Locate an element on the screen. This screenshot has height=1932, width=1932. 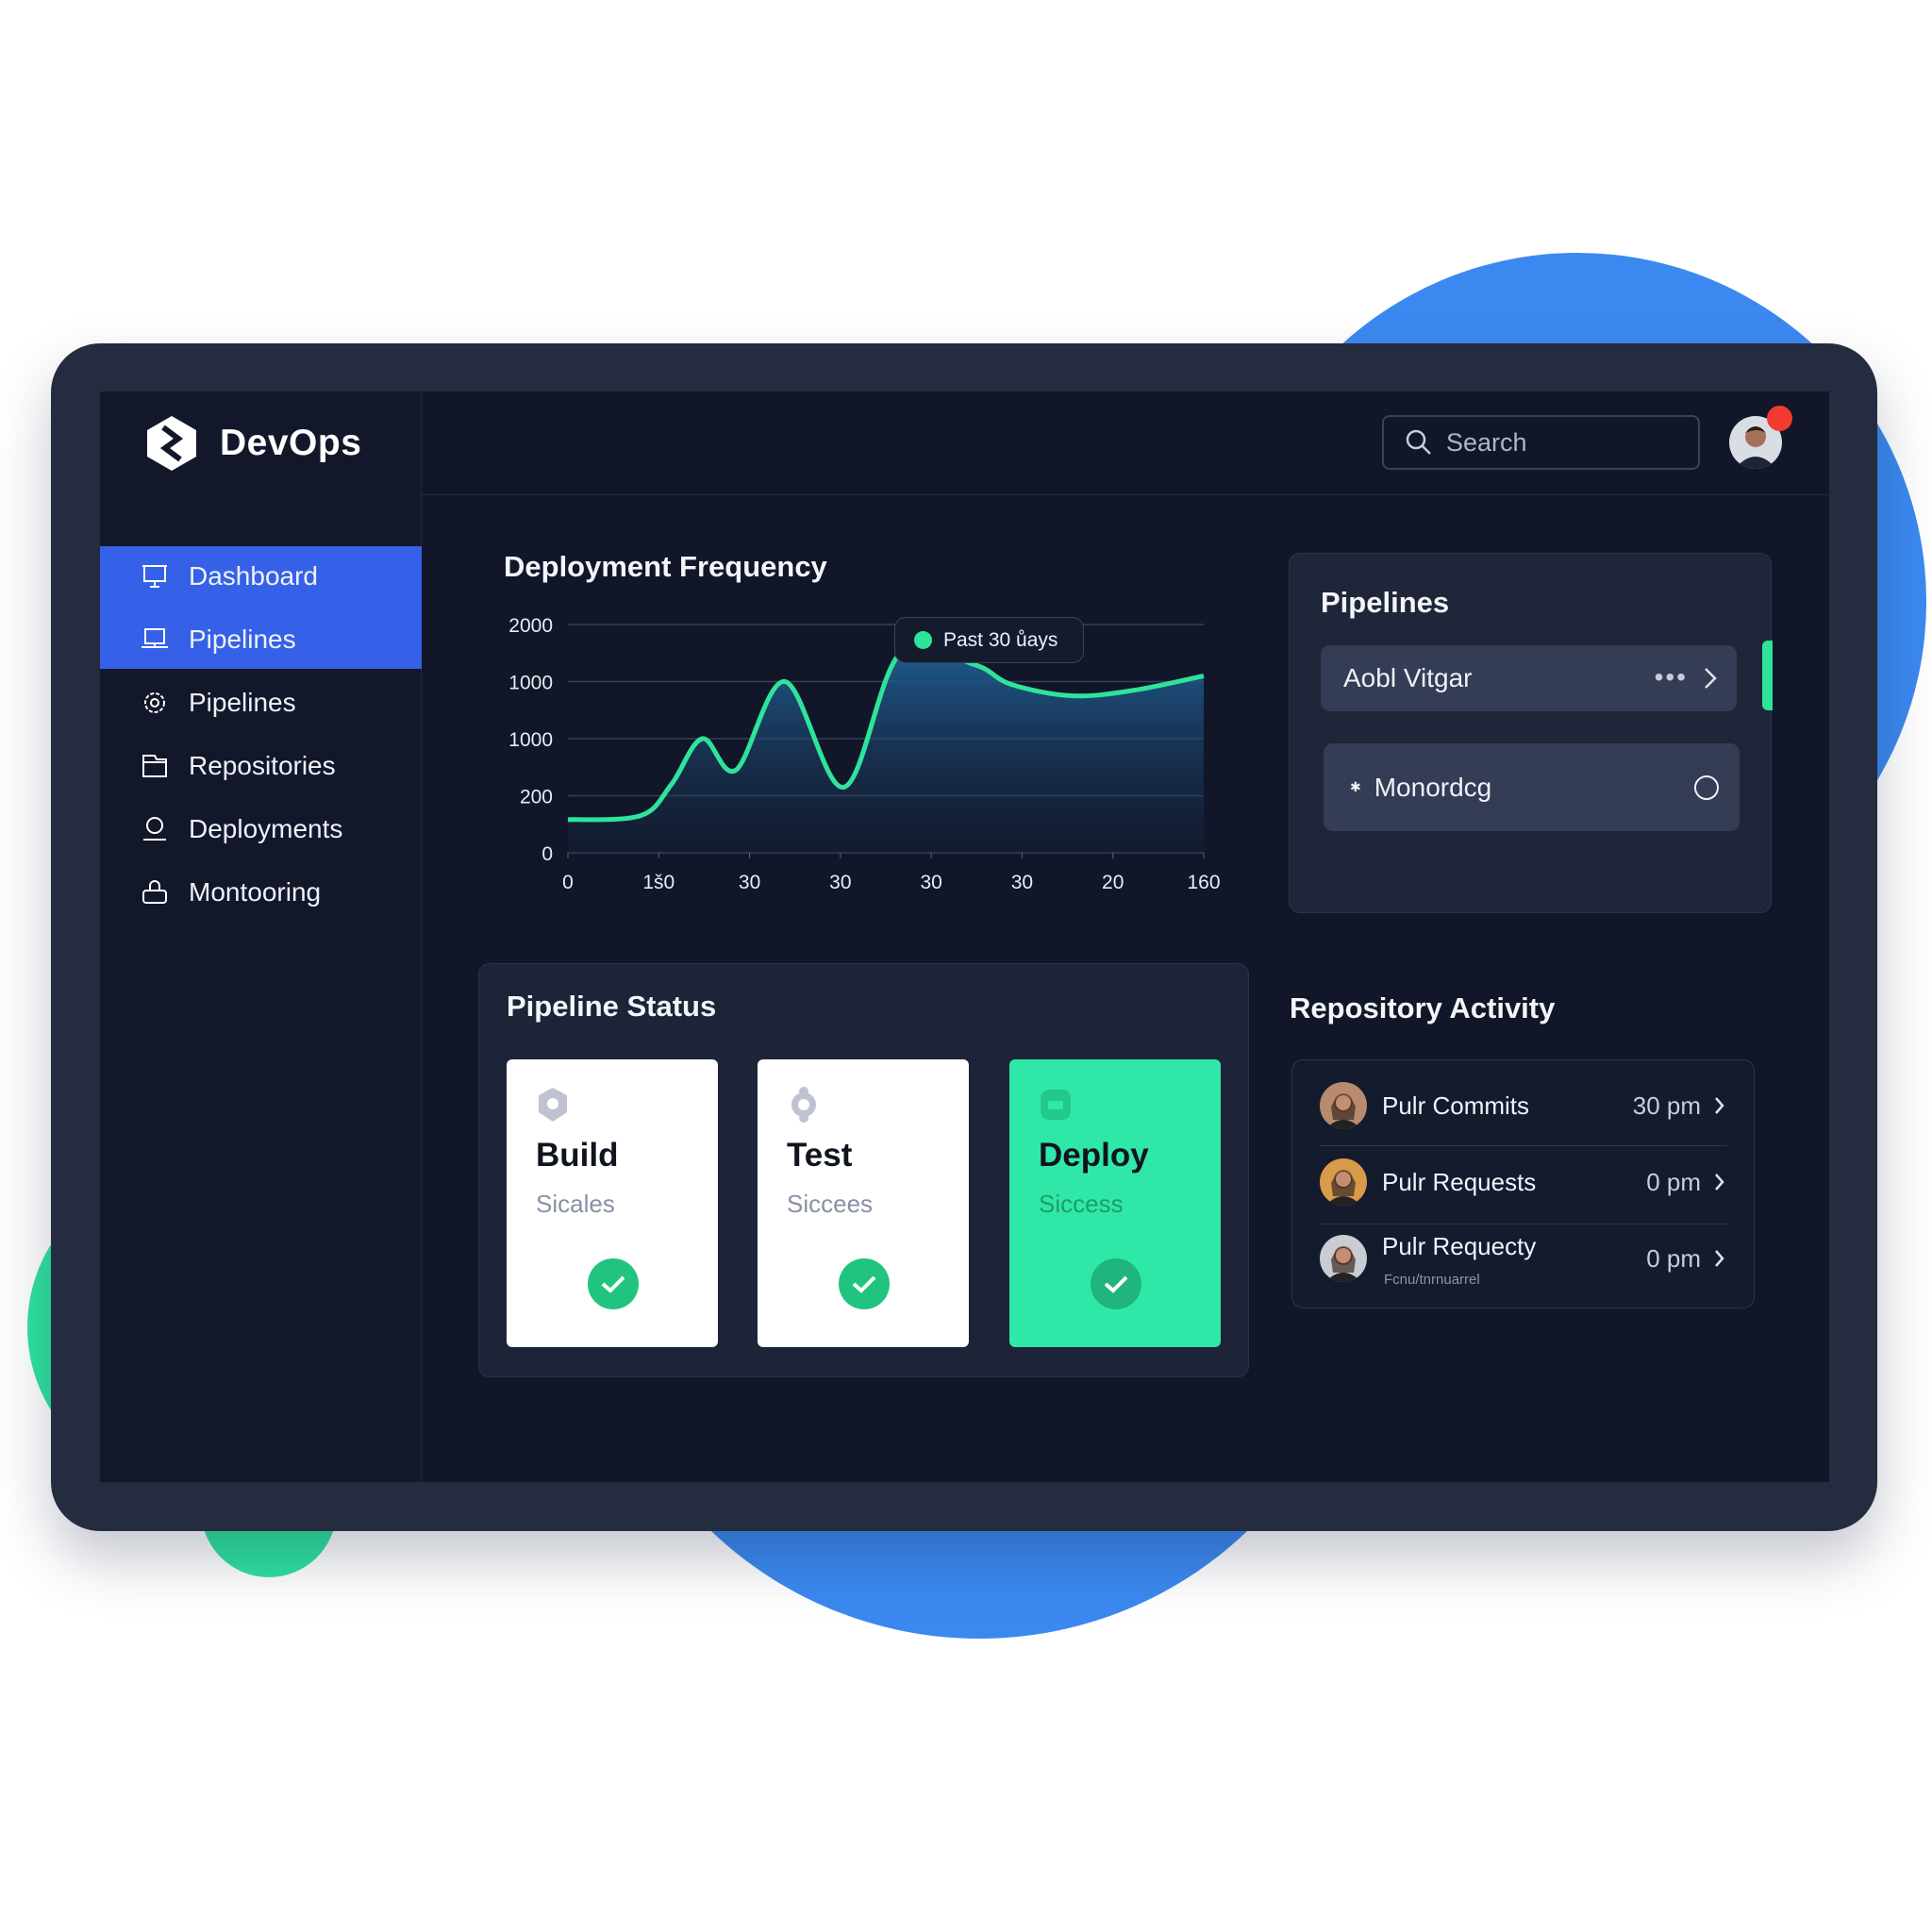
search-placeholder: Search is located at coordinates (1486, 442).